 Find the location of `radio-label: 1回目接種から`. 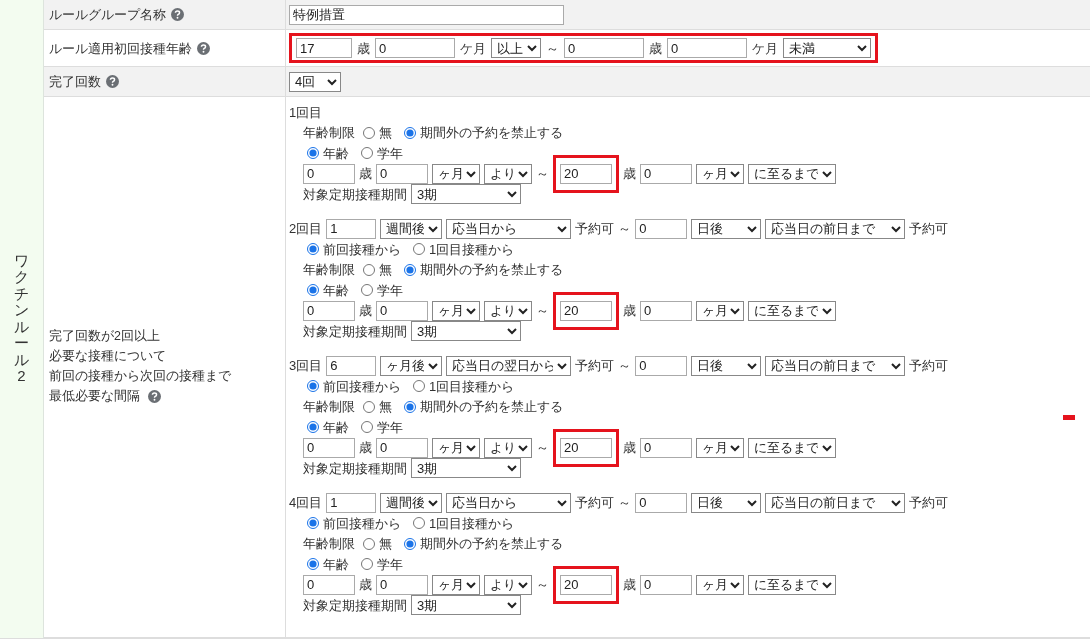

radio-label: 1回目接種から is located at coordinates (472, 249).